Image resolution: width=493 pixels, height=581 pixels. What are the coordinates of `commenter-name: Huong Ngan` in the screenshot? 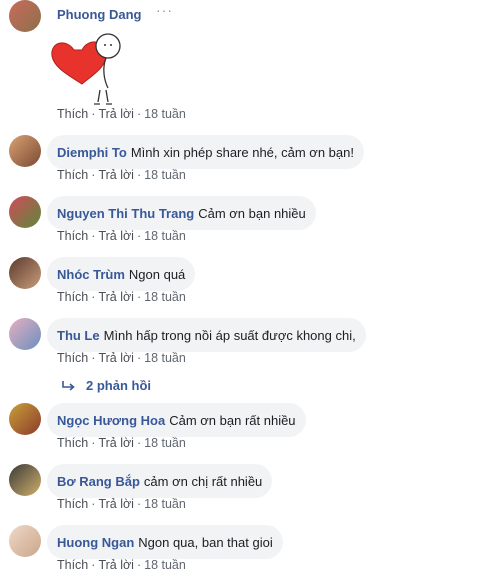 It's located at (95, 542).